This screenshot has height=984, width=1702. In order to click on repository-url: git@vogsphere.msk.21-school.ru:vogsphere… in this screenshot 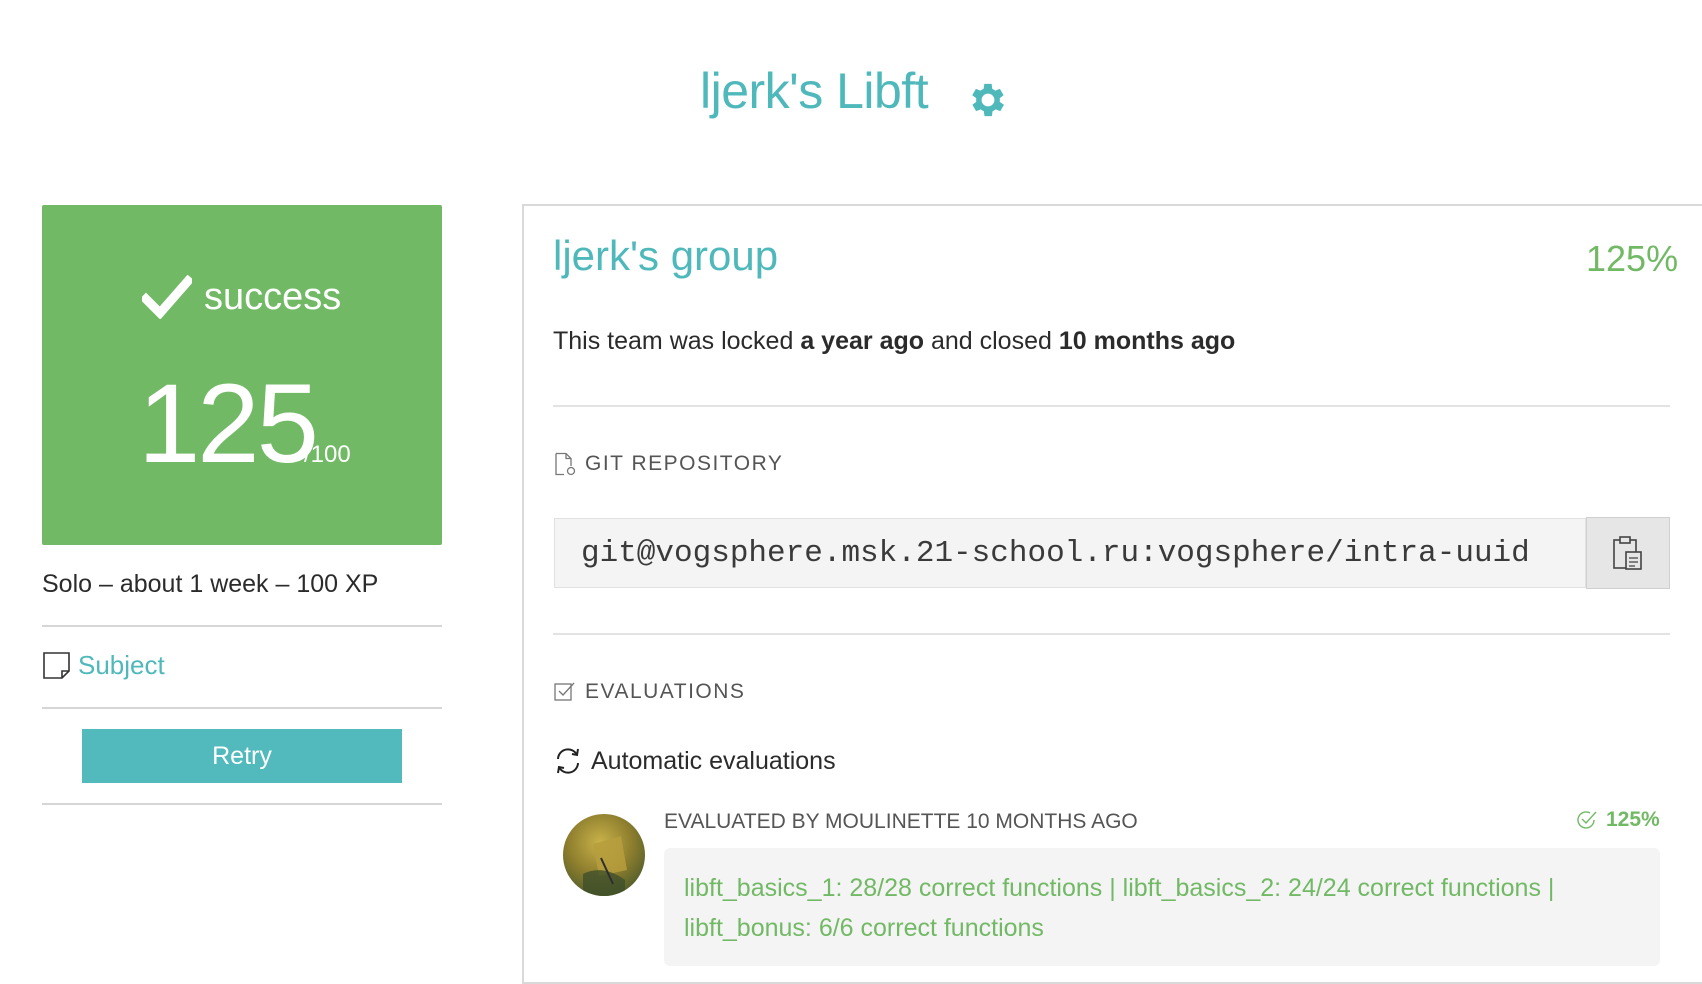, I will do `click(1055, 553)`.